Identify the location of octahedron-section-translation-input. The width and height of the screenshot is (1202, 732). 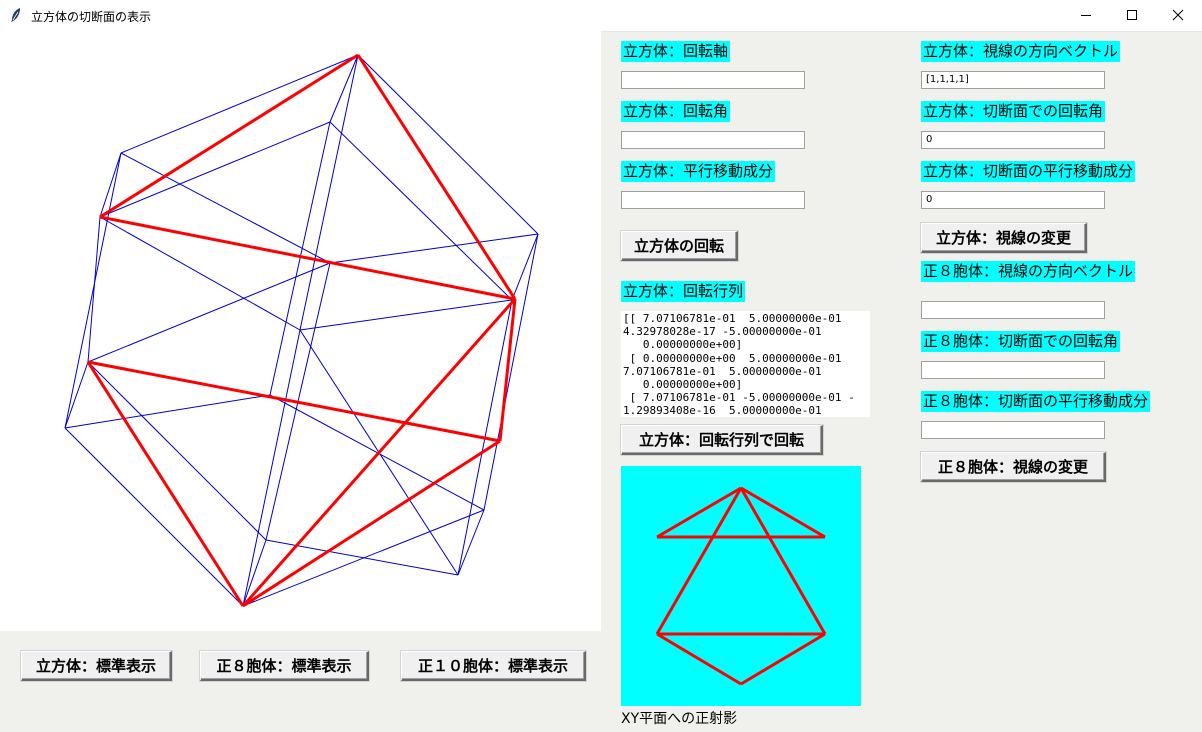
(1013, 430).